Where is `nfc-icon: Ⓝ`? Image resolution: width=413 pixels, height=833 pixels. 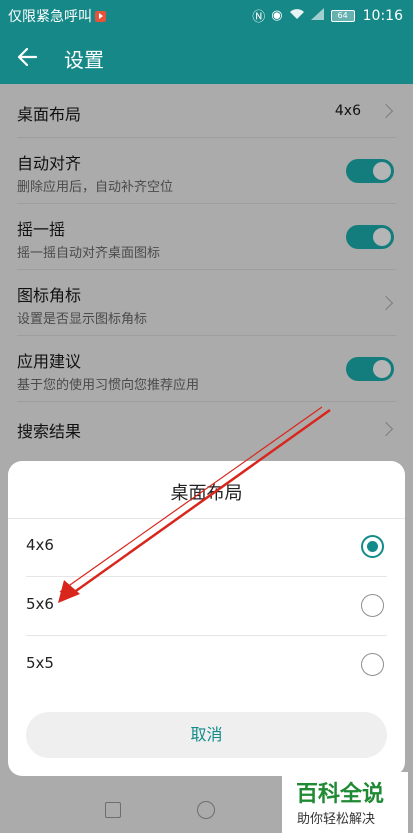 nfc-icon: Ⓝ is located at coordinates (259, 17).